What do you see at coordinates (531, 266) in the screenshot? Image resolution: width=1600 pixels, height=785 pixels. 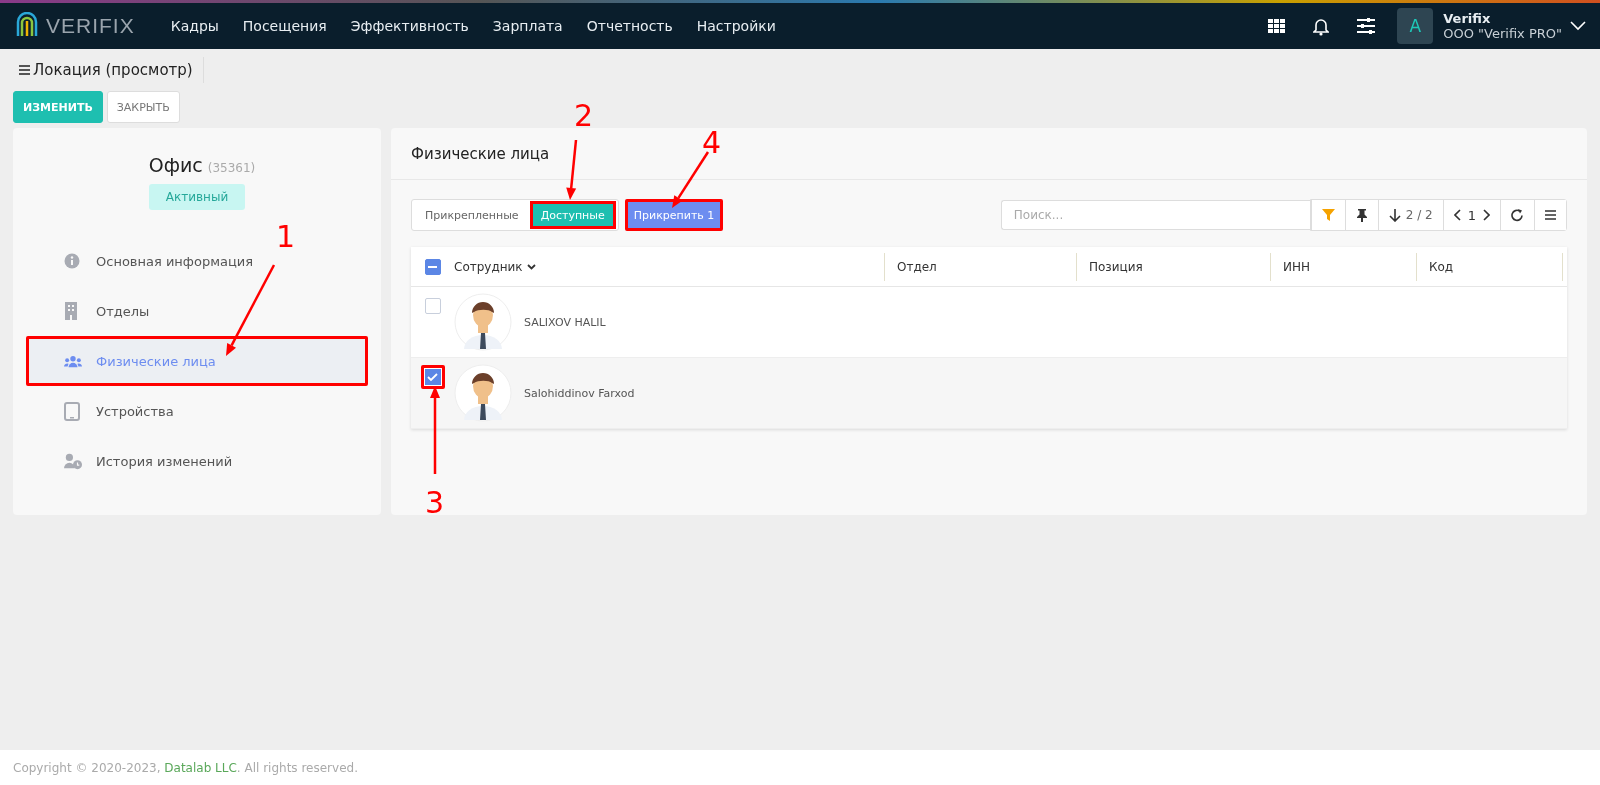 I see `sort-chevron-icon` at bounding box center [531, 266].